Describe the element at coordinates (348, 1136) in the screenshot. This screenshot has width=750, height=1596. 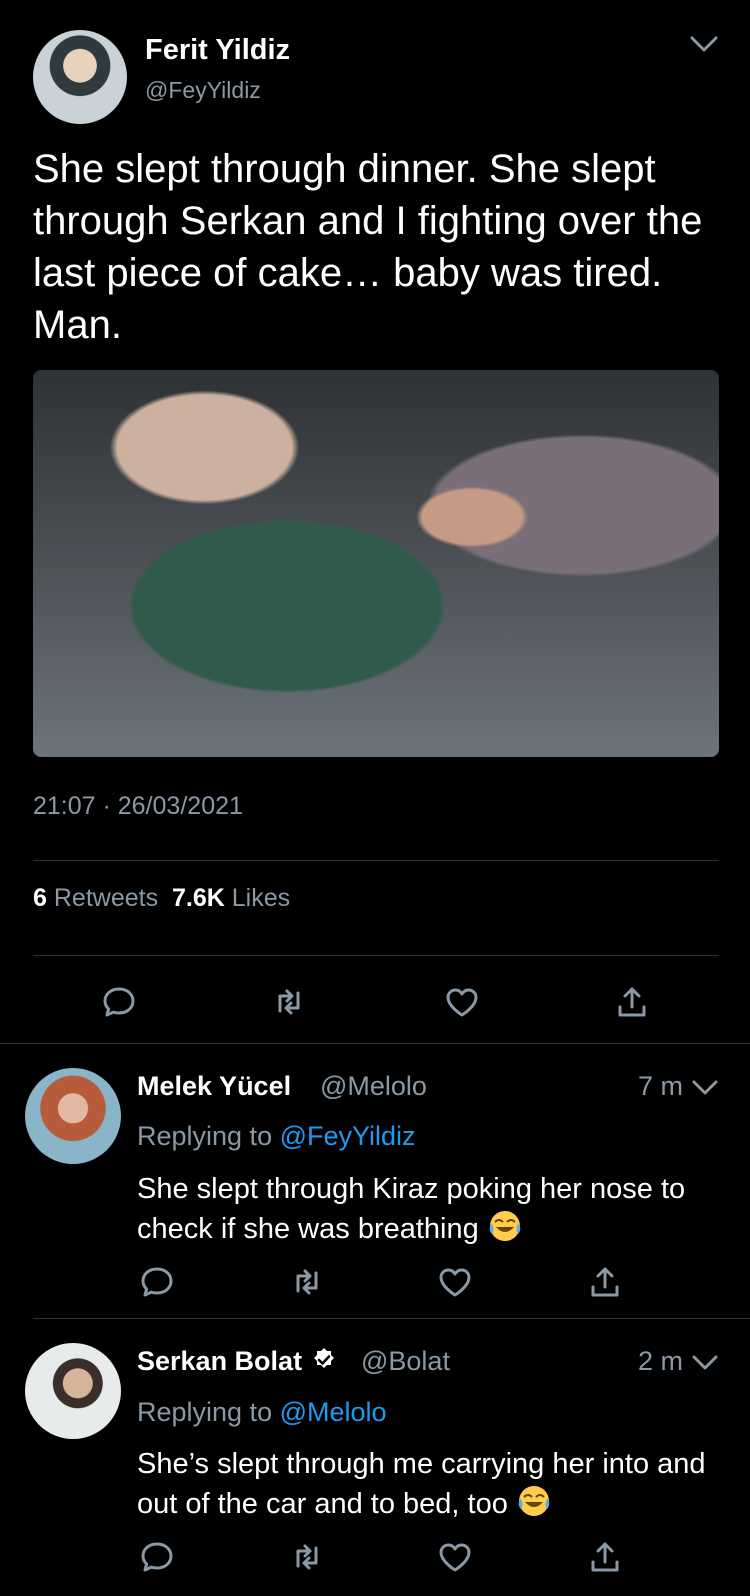
I see `replying-to-link: @FeyYildiz` at that location.